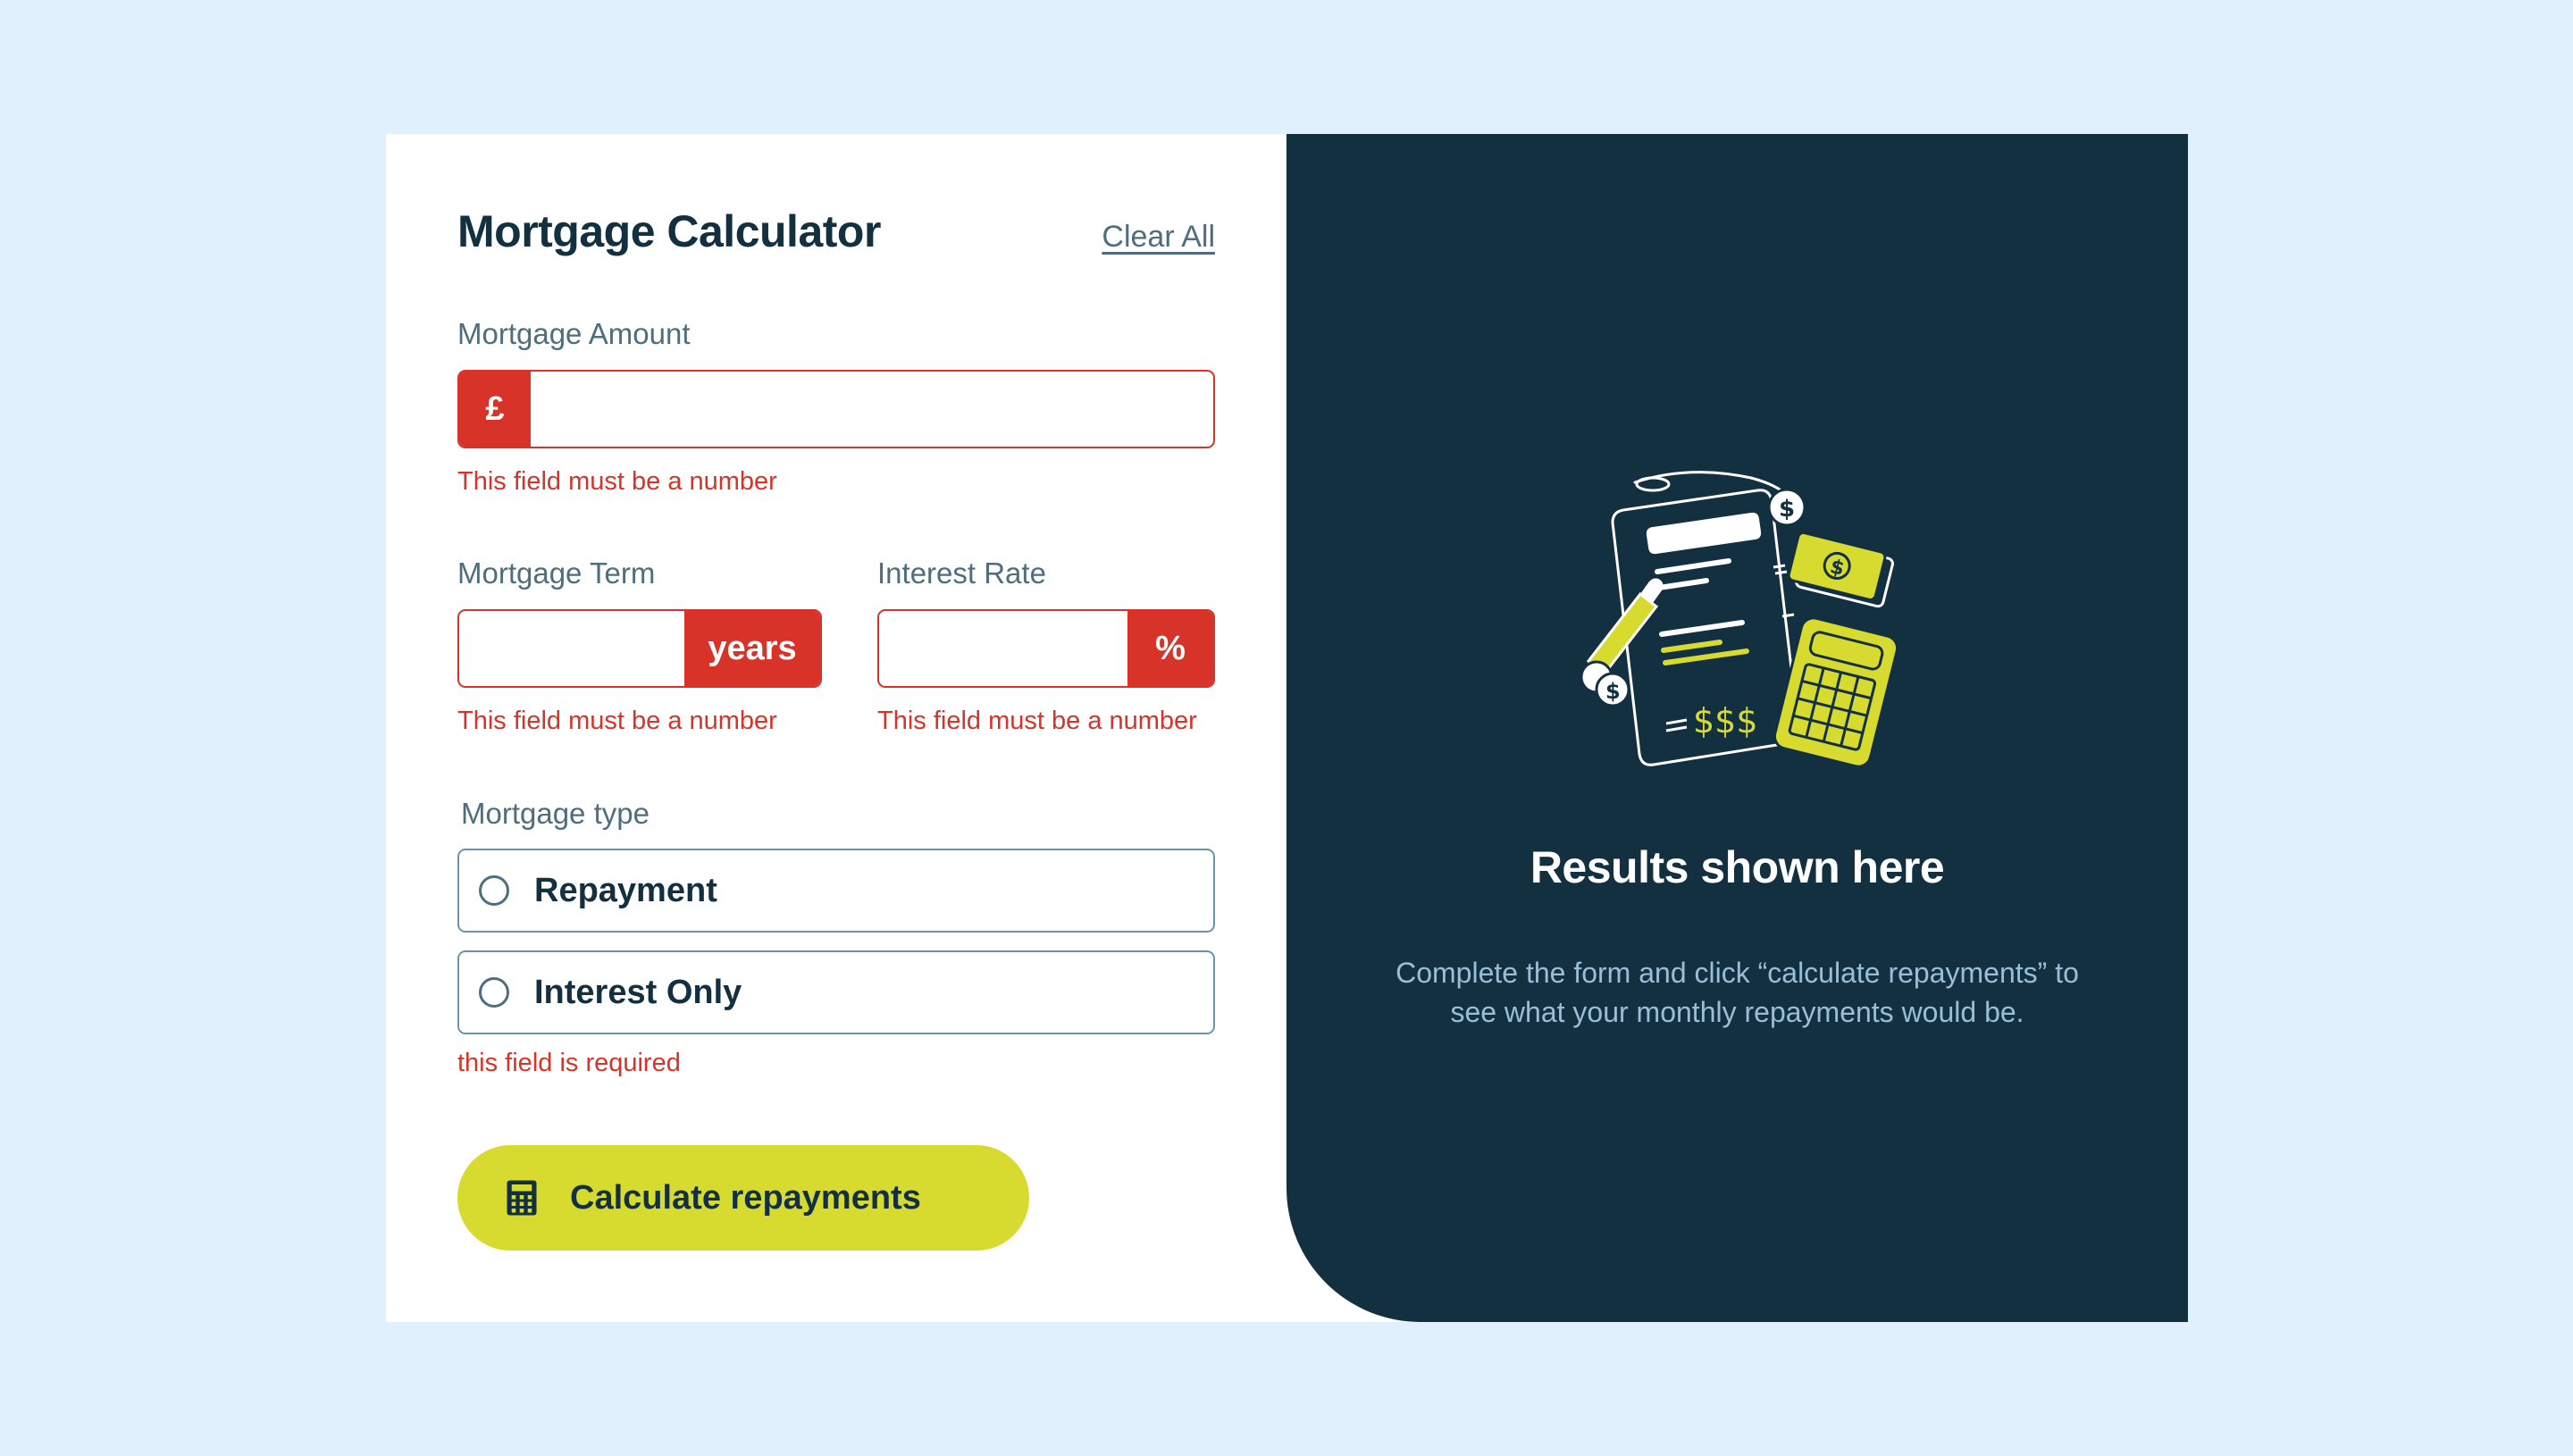 This screenshot has width=2573, height=1456. I want to click on interest-rate-field: %, so click(1046, 648).